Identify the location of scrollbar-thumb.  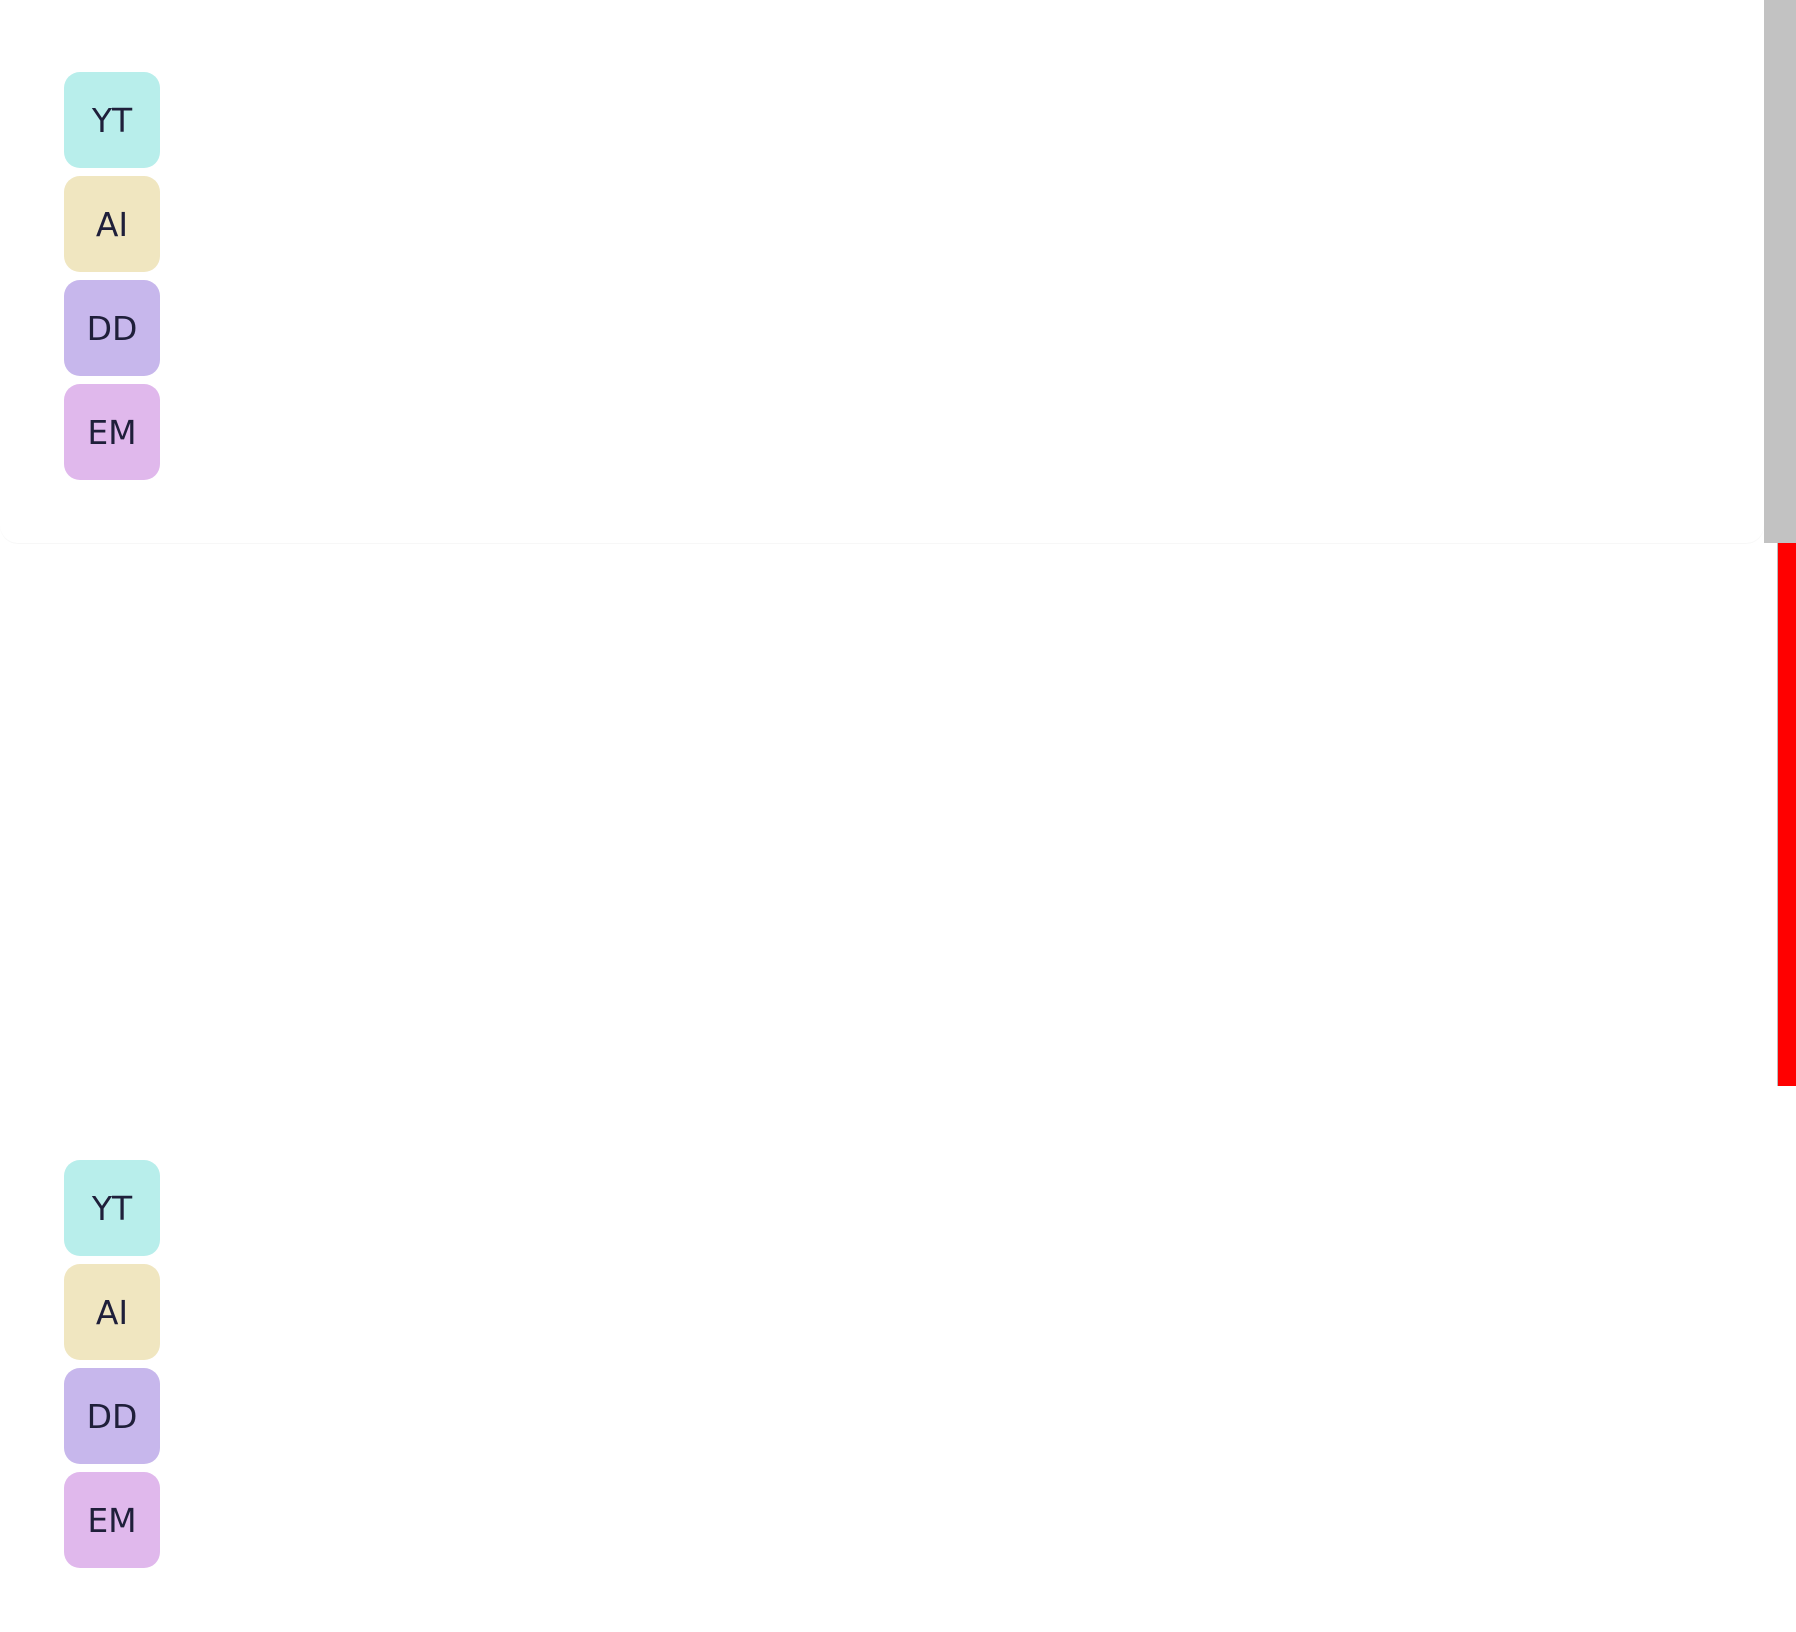
(1786, 814).